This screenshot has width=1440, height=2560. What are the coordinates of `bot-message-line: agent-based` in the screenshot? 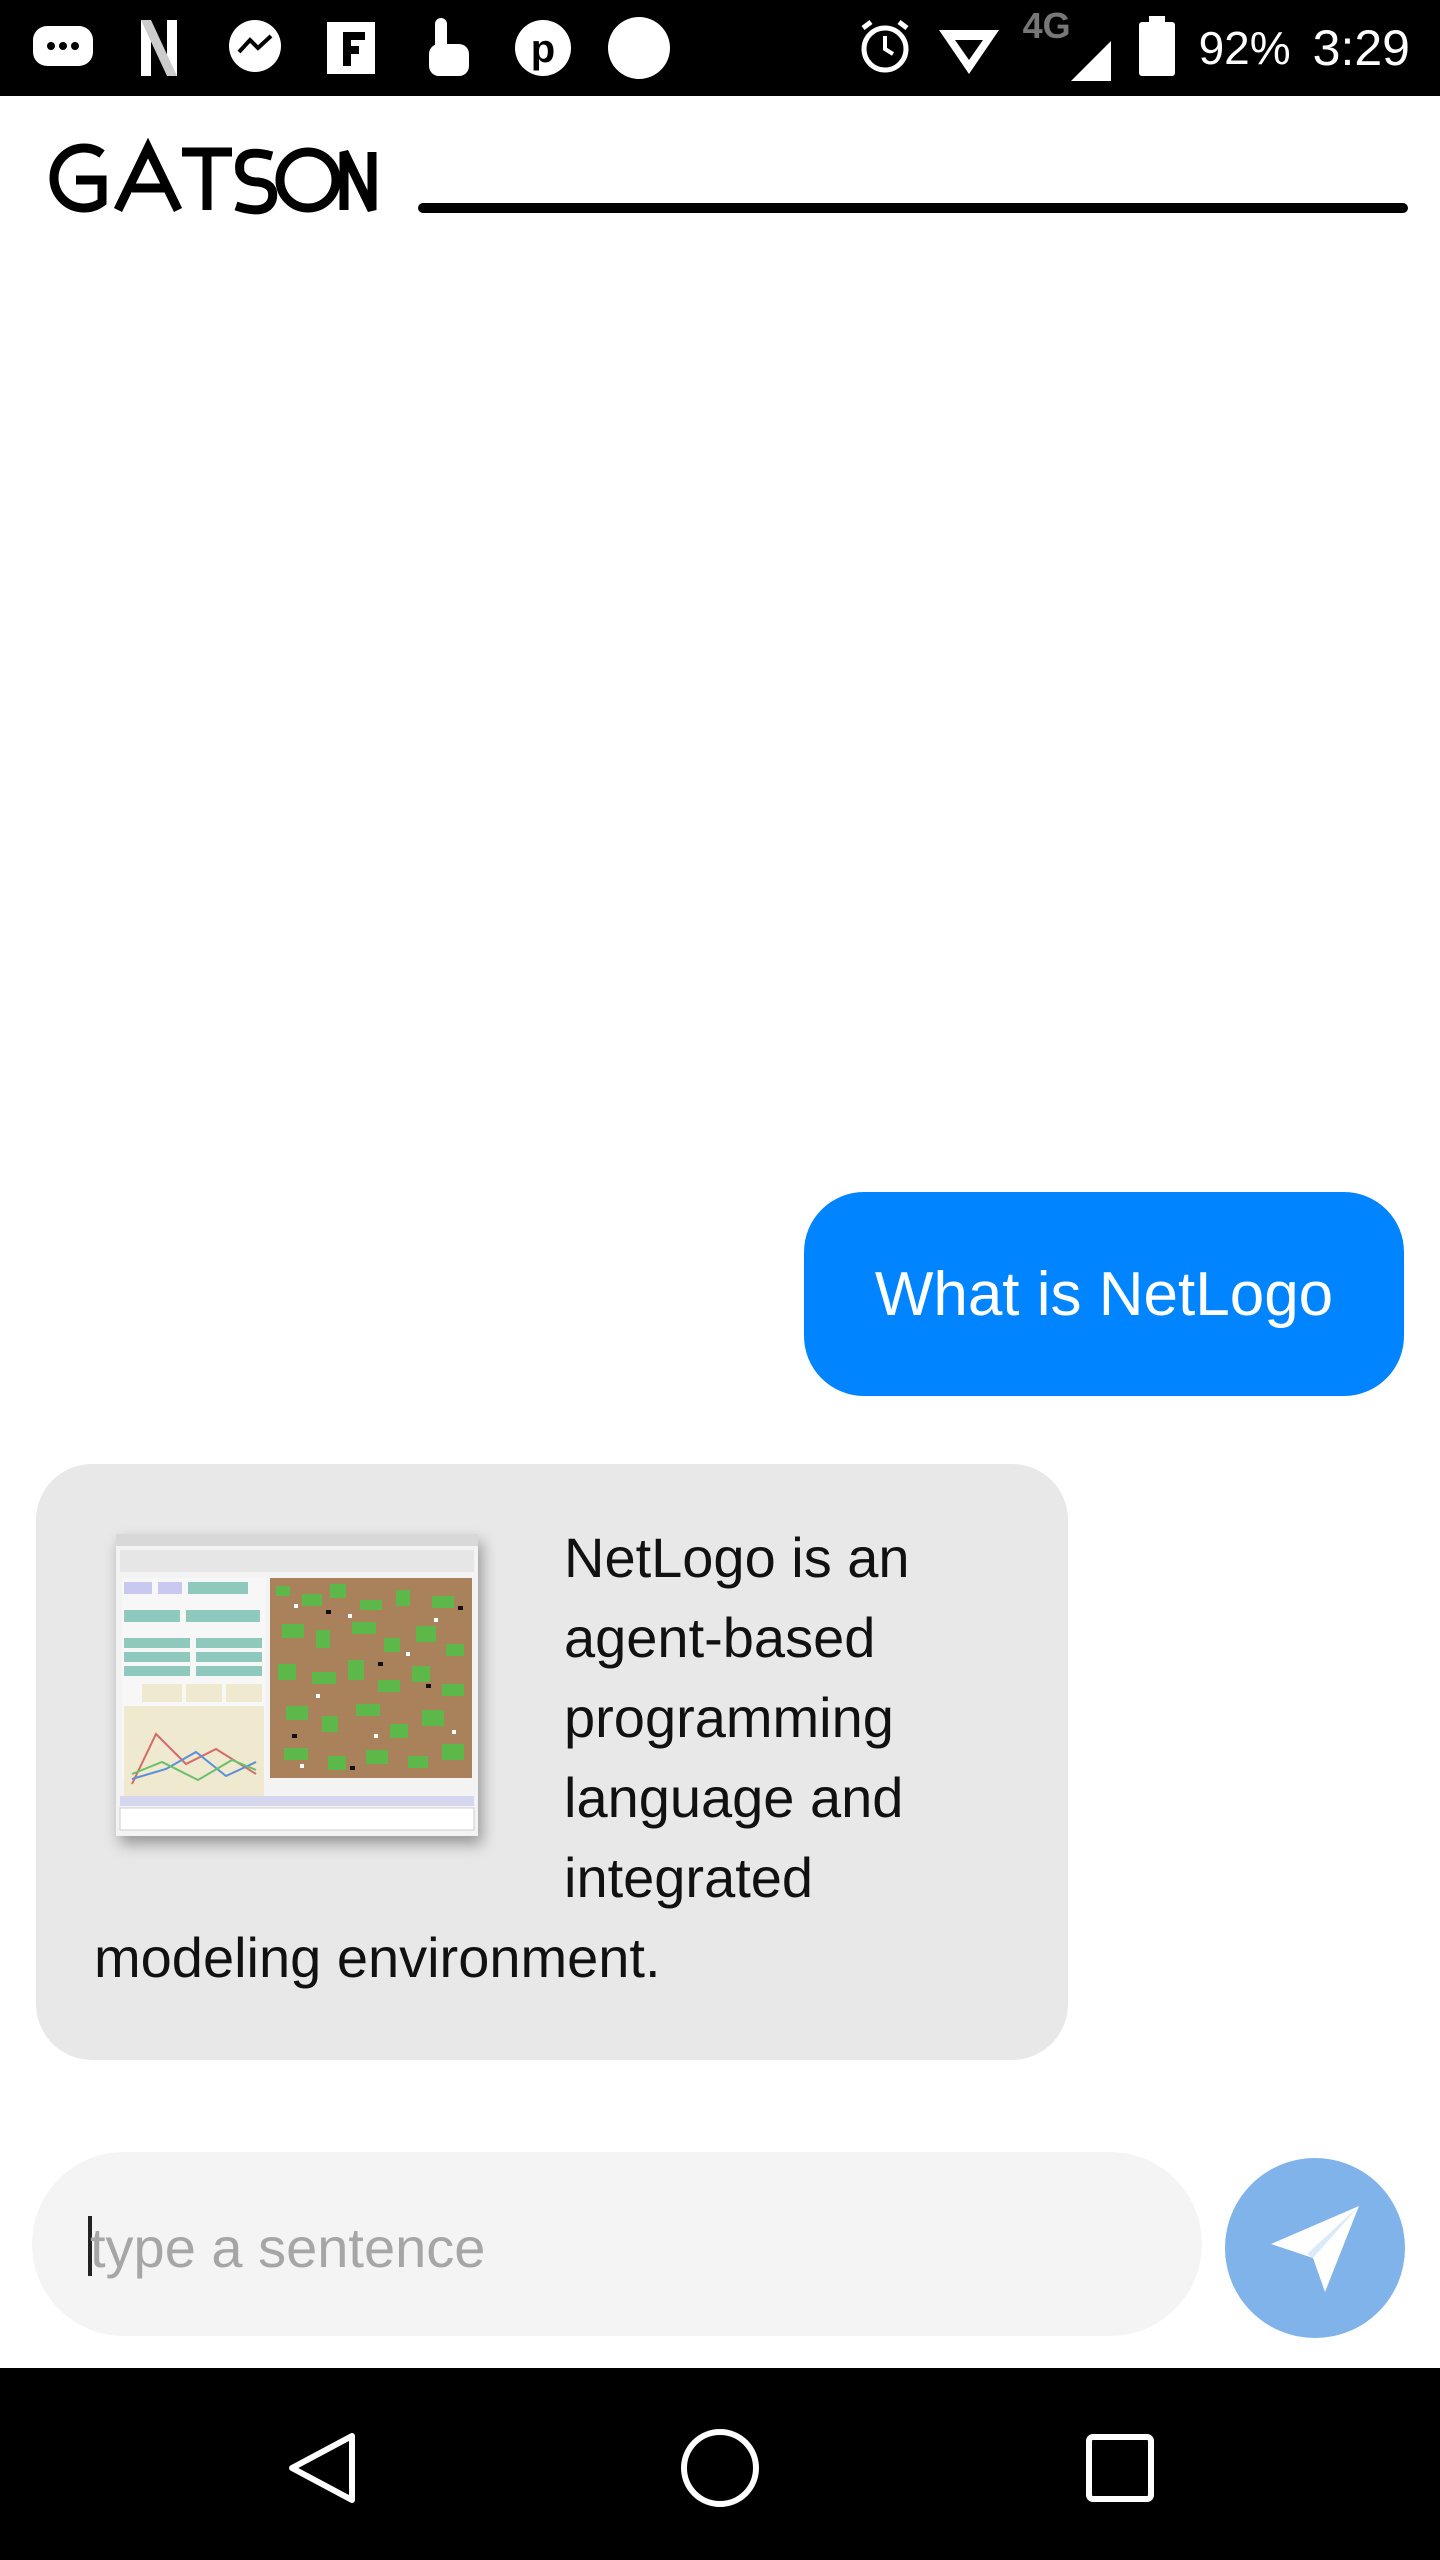 It's located at (720, 1637).